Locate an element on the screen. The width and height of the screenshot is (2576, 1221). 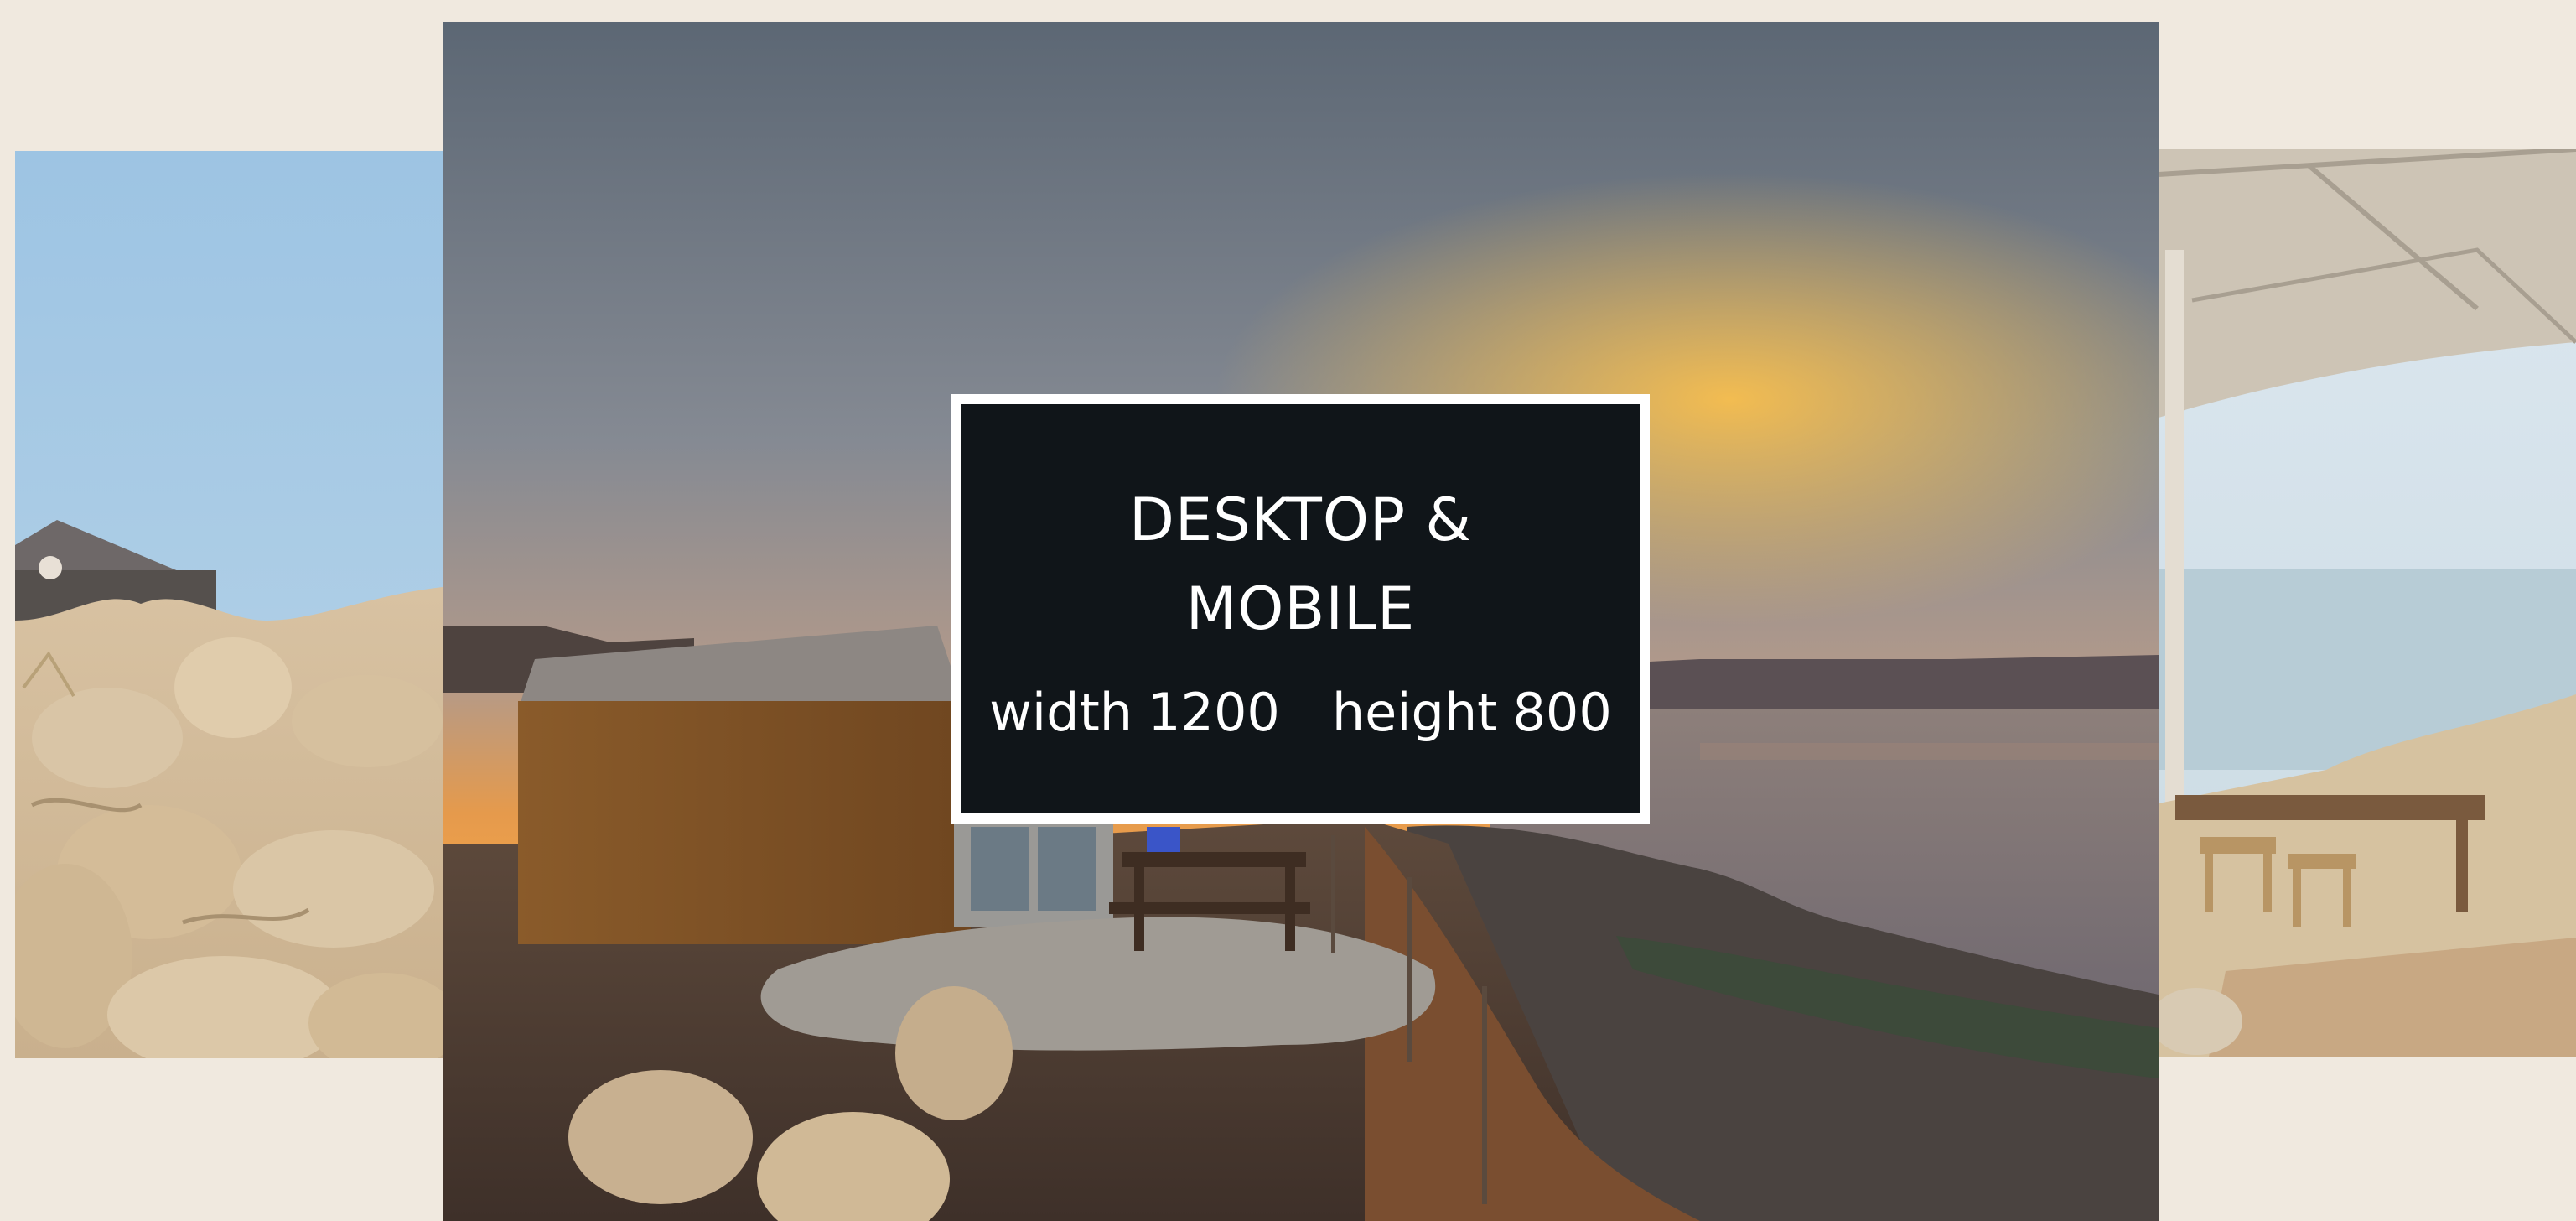
height-dimension: height 800 is located at coordinates (1472, 712).